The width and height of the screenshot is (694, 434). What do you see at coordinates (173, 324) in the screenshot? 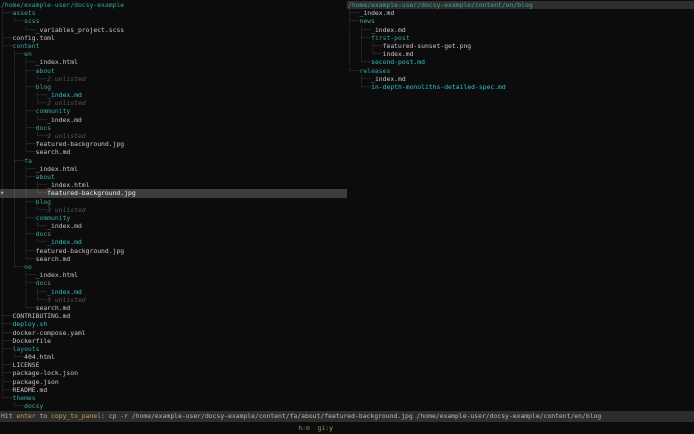
I see `tree-row: ├──deploy.sh` at bounding box center [173, 324].